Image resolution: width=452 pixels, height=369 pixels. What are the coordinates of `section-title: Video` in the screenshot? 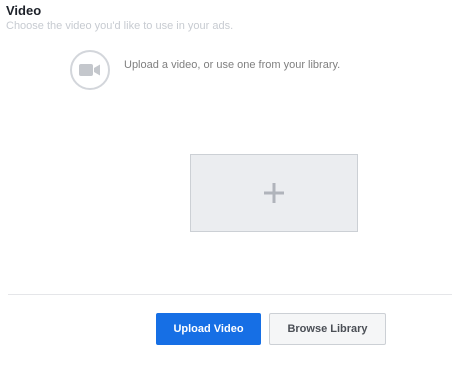 It's located at (24, 10).